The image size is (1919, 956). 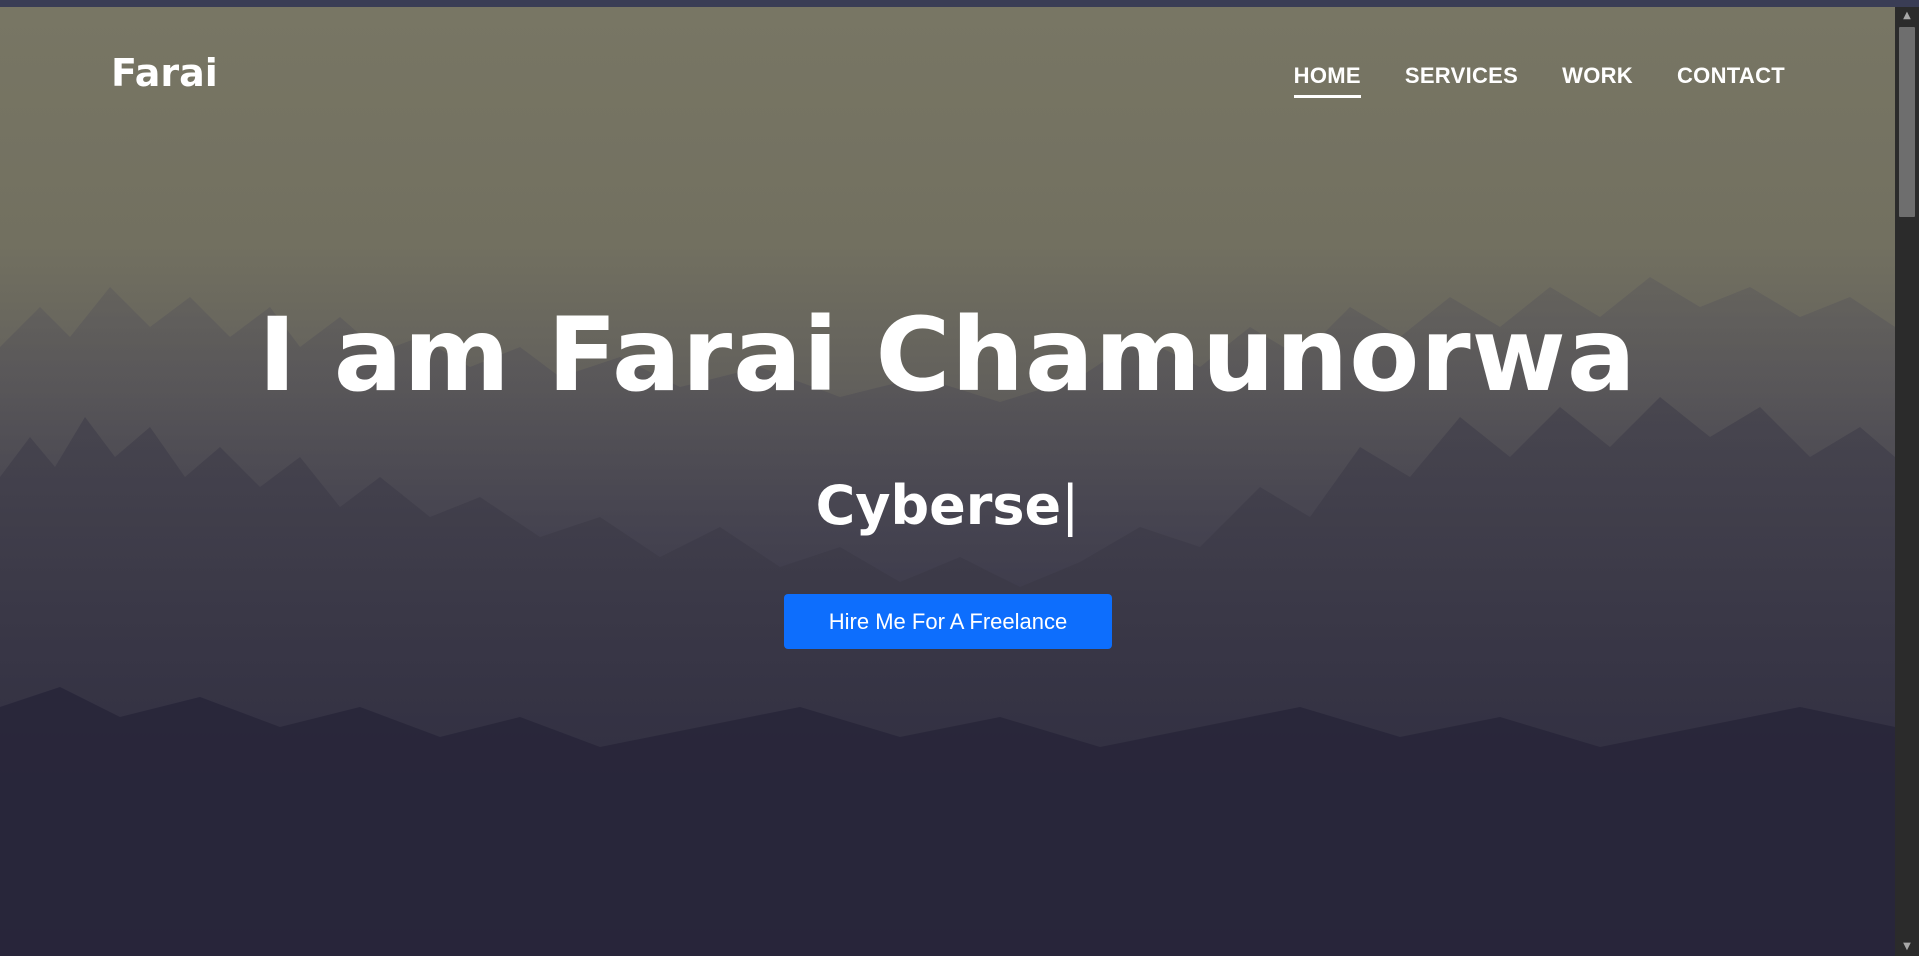 I want to click on triangle-up-icon: ▲, so click(x=1907, y=16).